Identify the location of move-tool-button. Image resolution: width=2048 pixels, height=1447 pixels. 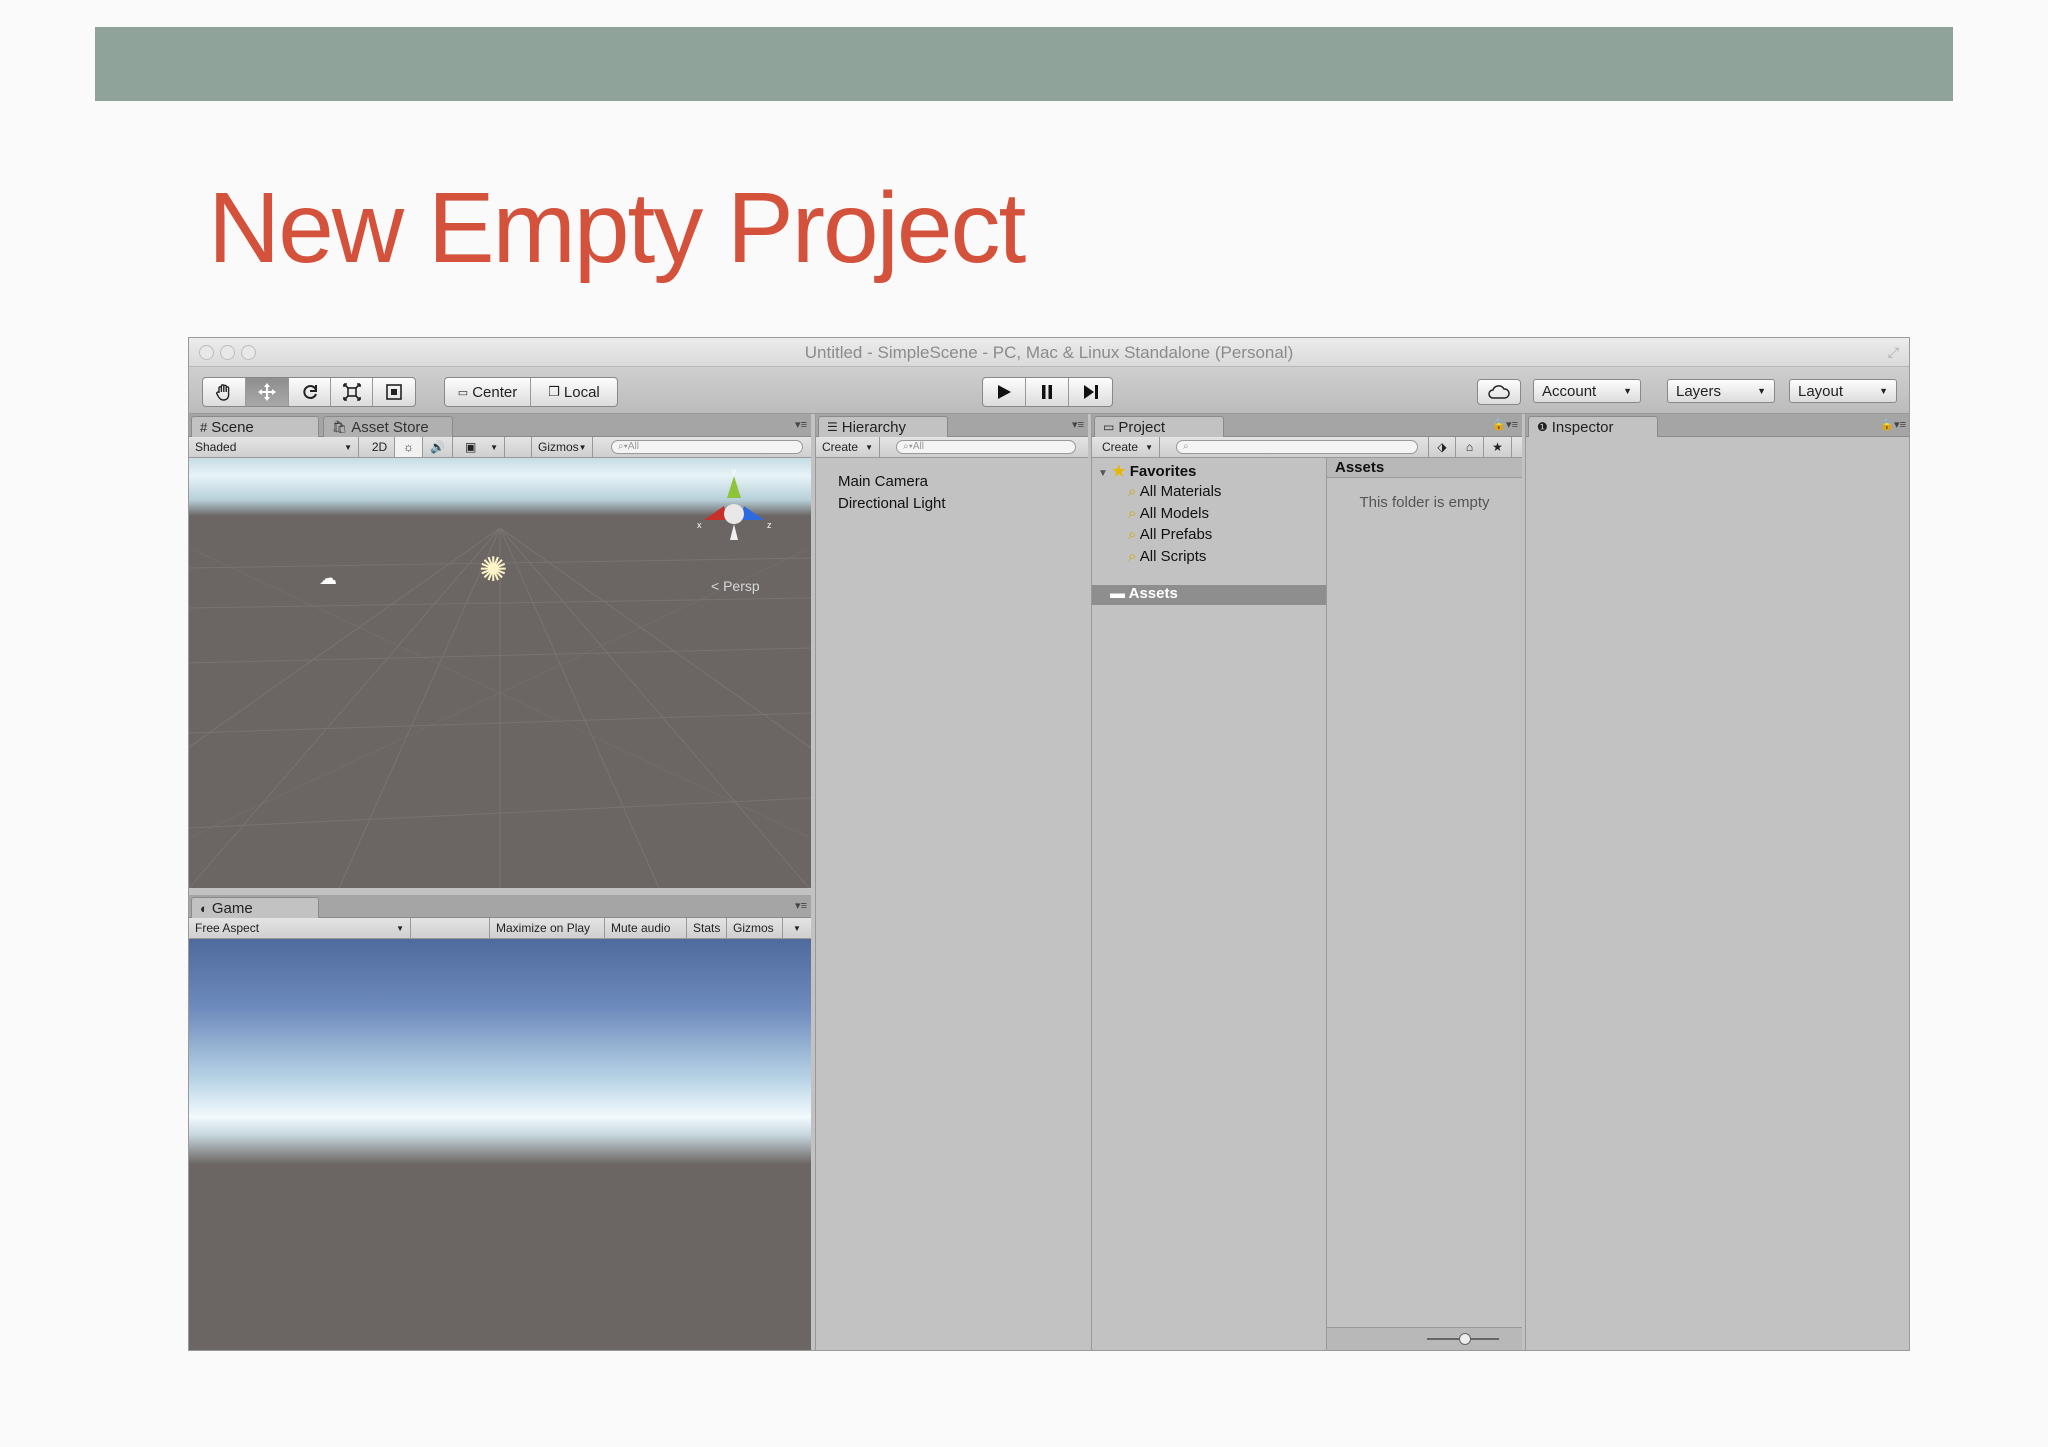
(267, 392).